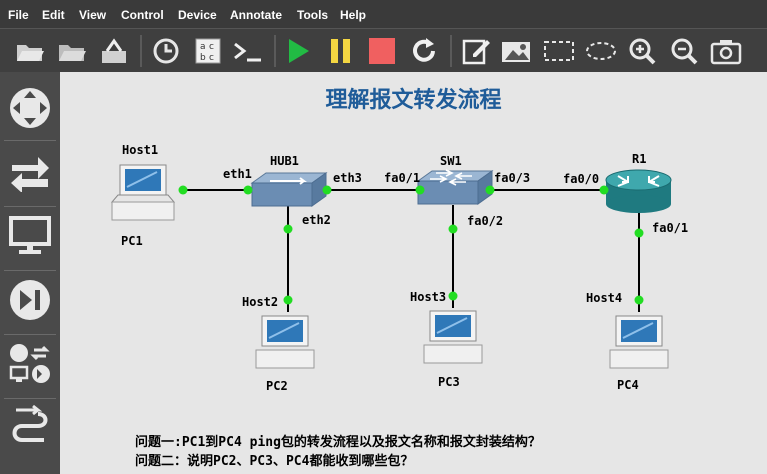 The width and height of the screenshot is (767, 474). I want to click on port-dot-sw-fa02, so click(453, 229).